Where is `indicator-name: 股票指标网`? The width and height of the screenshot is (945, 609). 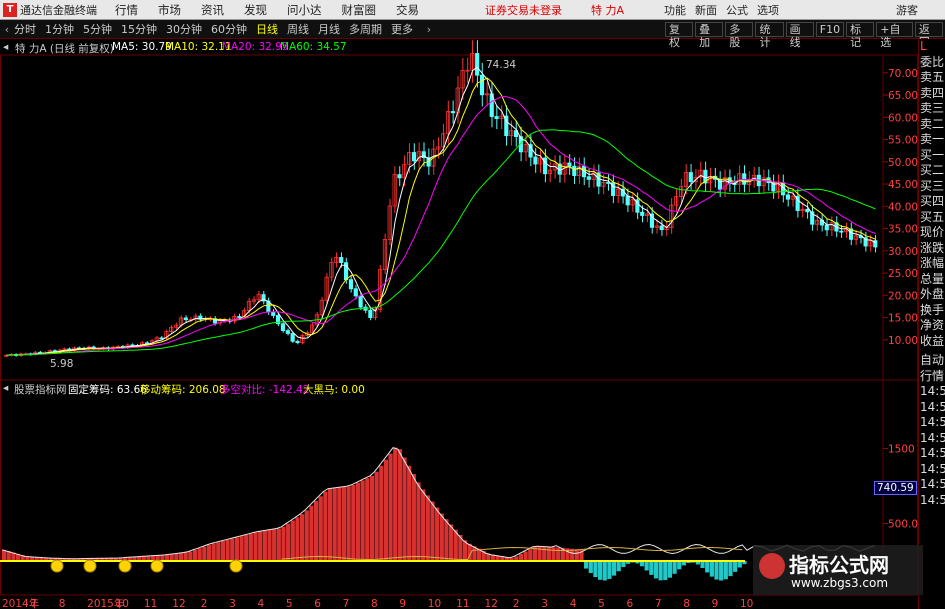
indicator-name: 股票指标网 is located at coordinates (40, 389).